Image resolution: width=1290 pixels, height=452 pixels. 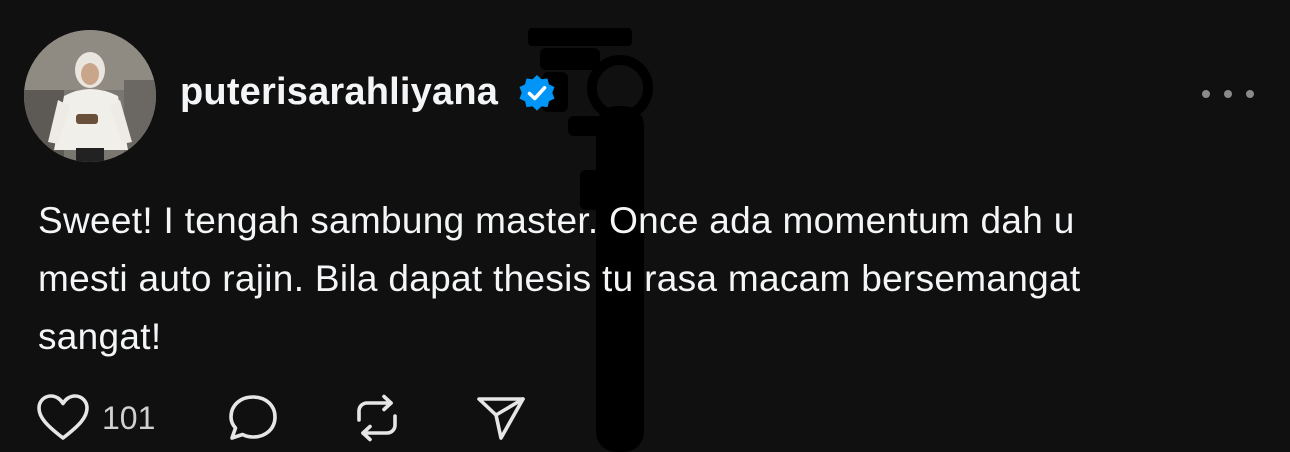 I want to click on post-body-line: sangat!, so click(x=100, y=336).